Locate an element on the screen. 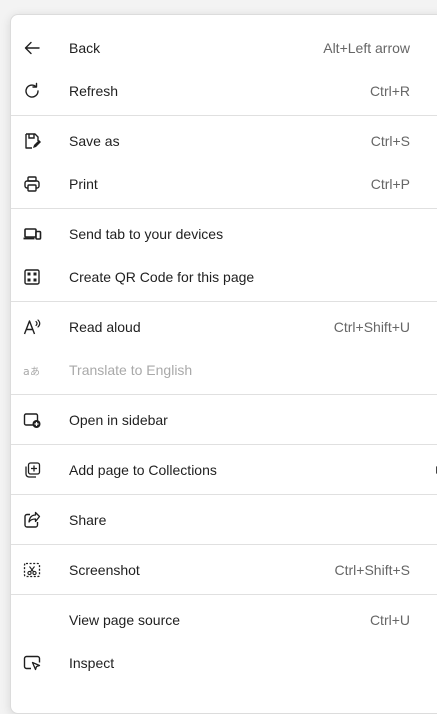  menu-item-shortcut: Ctrl+U is located at coordinates (389, 620).